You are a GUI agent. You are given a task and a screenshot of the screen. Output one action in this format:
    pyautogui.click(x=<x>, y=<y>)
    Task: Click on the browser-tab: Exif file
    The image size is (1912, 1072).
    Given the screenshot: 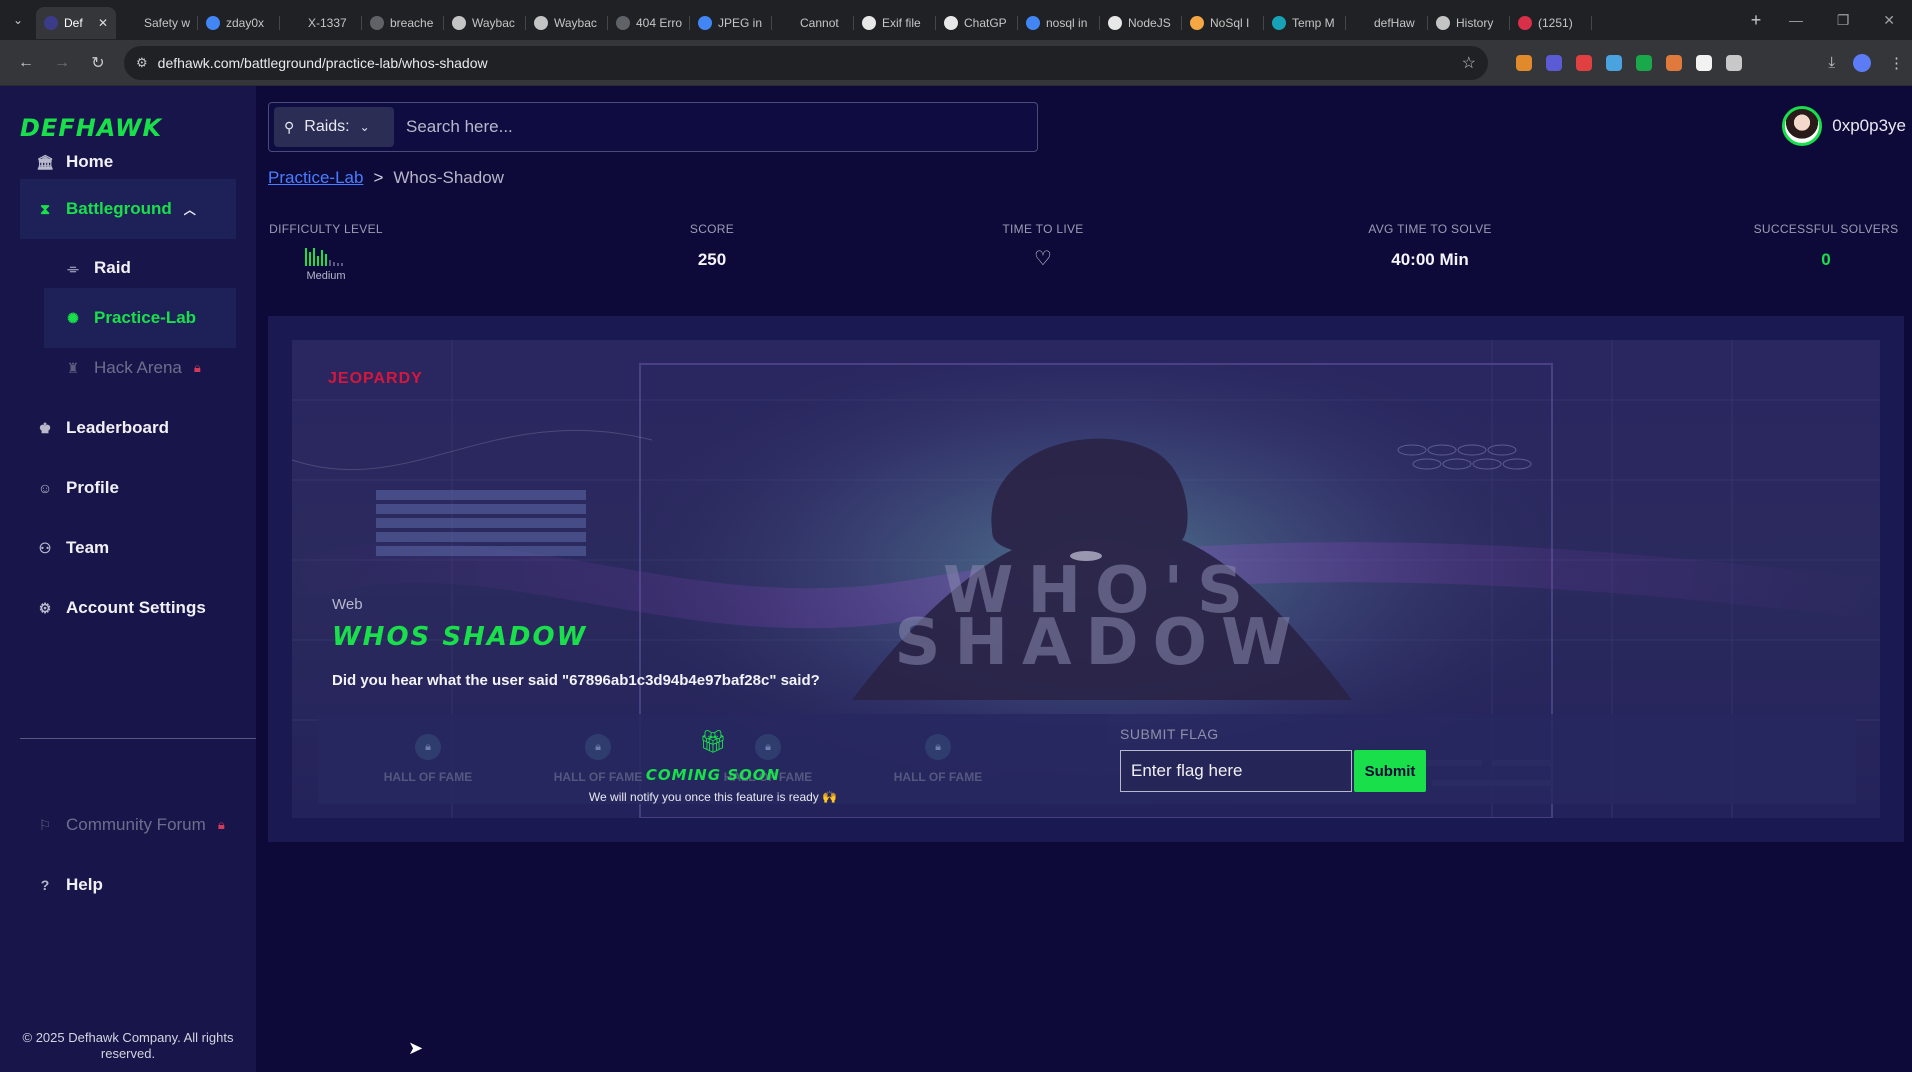 What is the action you would take?
    pyautogui.click(x=895, y=23)
    